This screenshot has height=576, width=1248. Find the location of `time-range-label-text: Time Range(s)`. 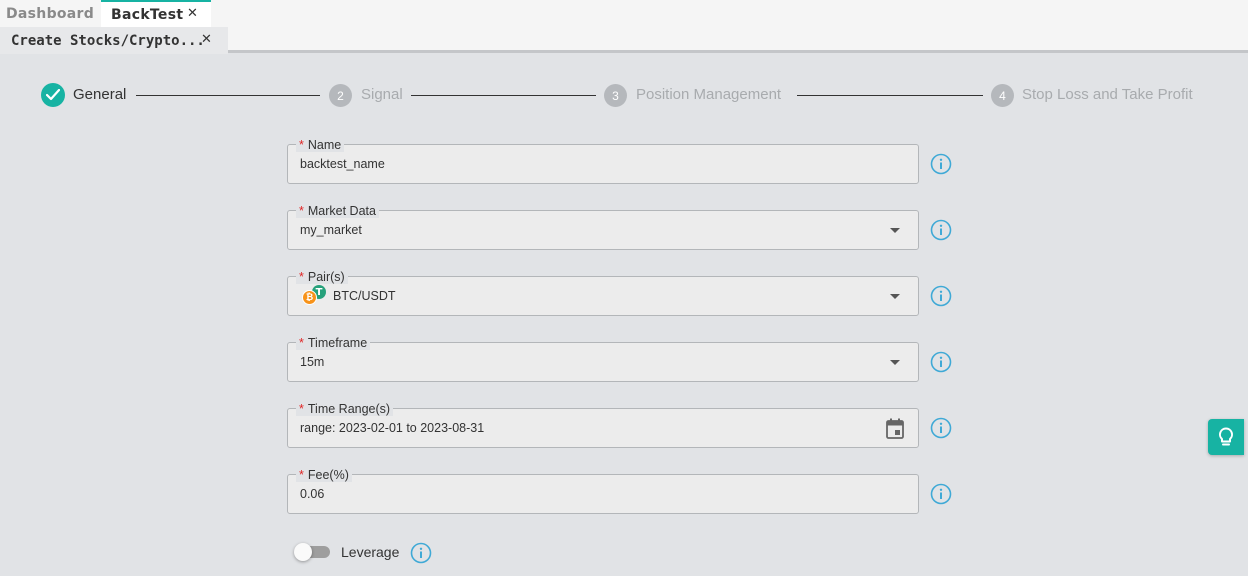

time-range-label-text: Time Range(s) is located at coordinates (349, 409).